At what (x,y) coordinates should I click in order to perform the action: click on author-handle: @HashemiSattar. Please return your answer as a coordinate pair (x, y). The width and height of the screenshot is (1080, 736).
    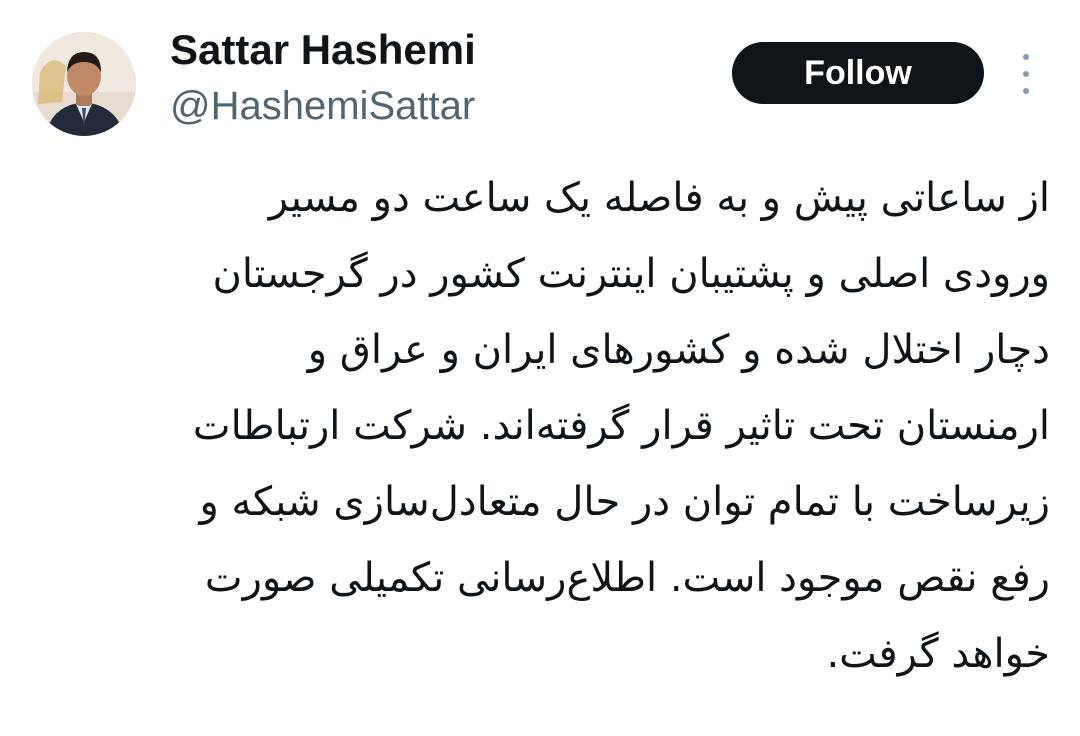
    Looking at the image, I should click on (322, 106).